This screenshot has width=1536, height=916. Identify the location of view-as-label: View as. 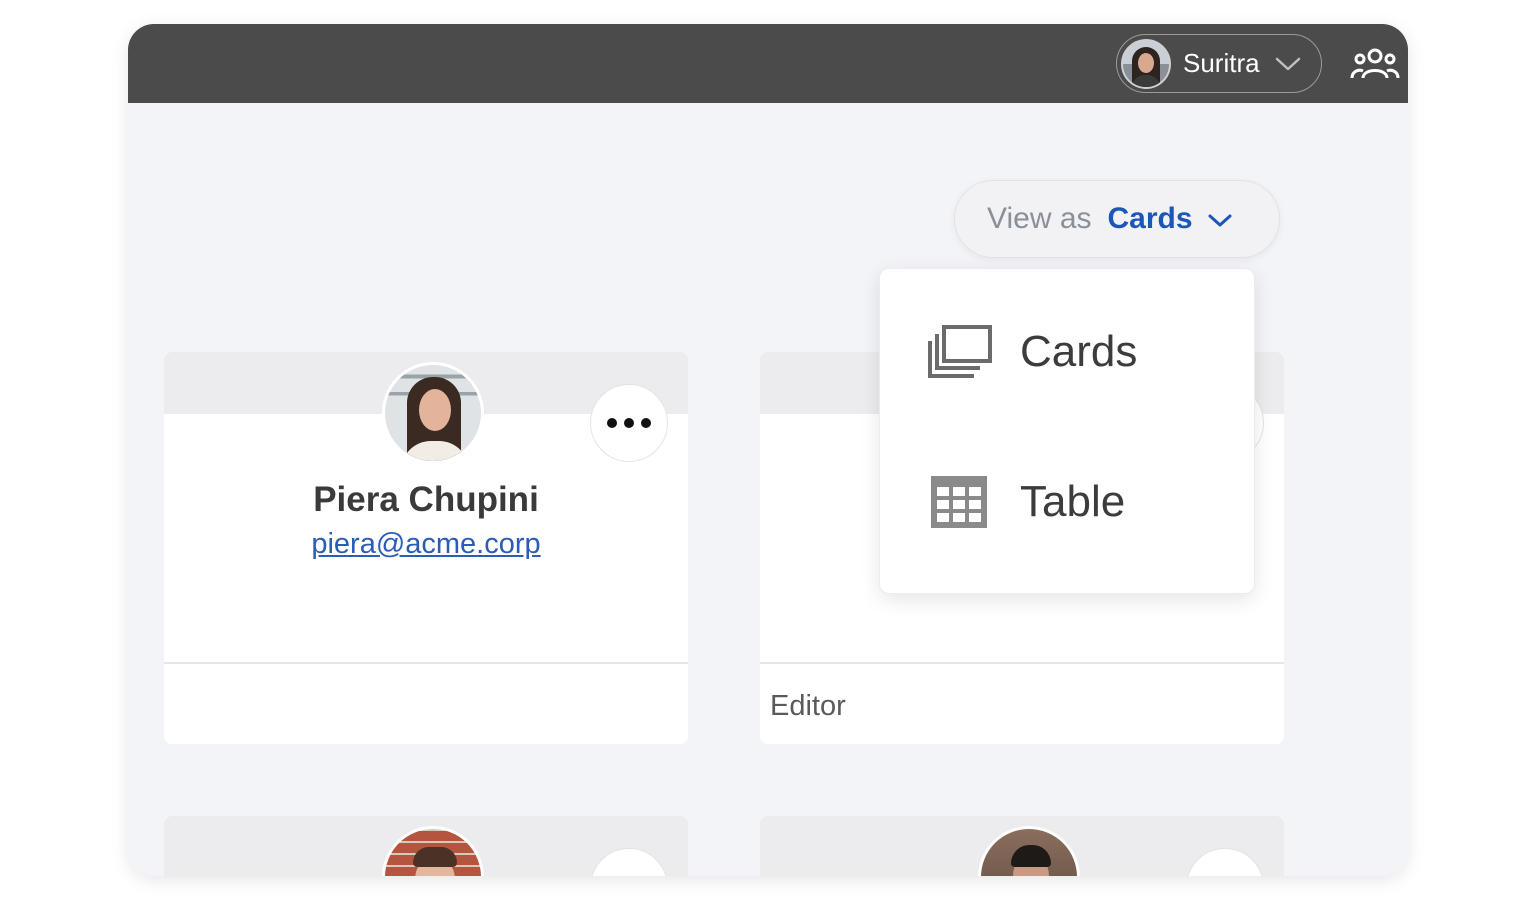
(1039, 218).